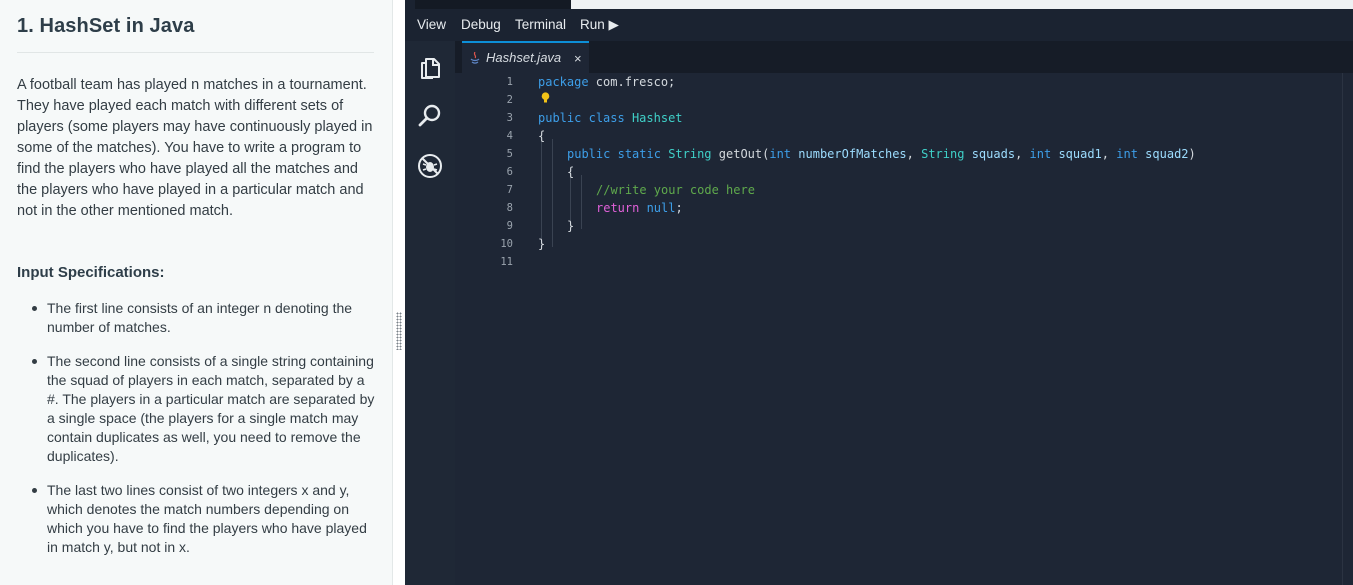 This screenshot has width=1353, height=585. Describe the element at coordinates (610, 118) in the screenshot. I see `code-line: public class Hashset` at that location.